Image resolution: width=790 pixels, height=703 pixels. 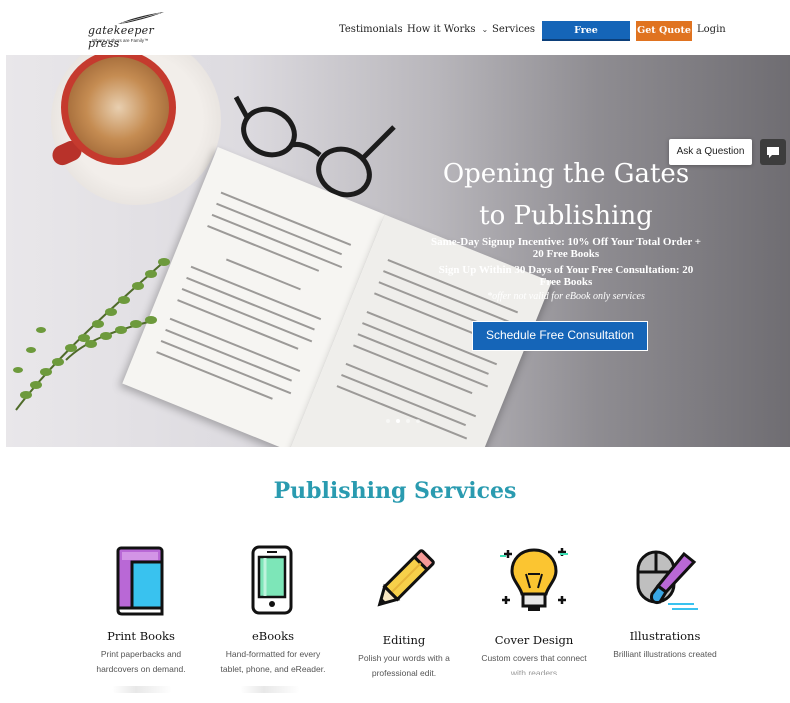 What do you see at coordinates (118, 107) in the screenshot?
I see `latte-image` at bounding box center [118, 107].